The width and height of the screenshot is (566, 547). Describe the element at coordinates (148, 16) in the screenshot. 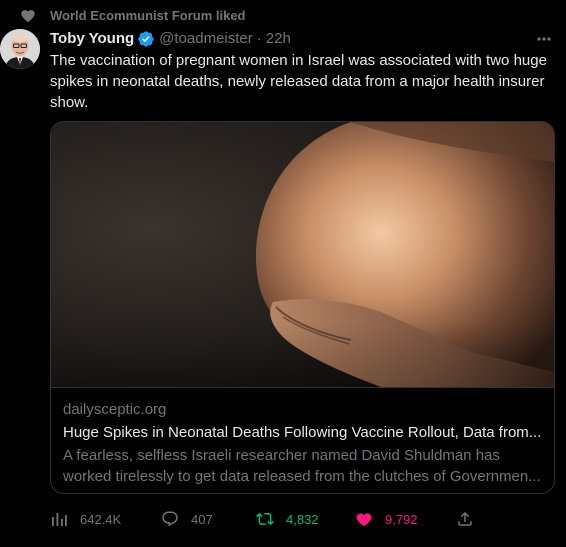

I see `liked-by-text: World Ecommunist Forum liked` at that location.